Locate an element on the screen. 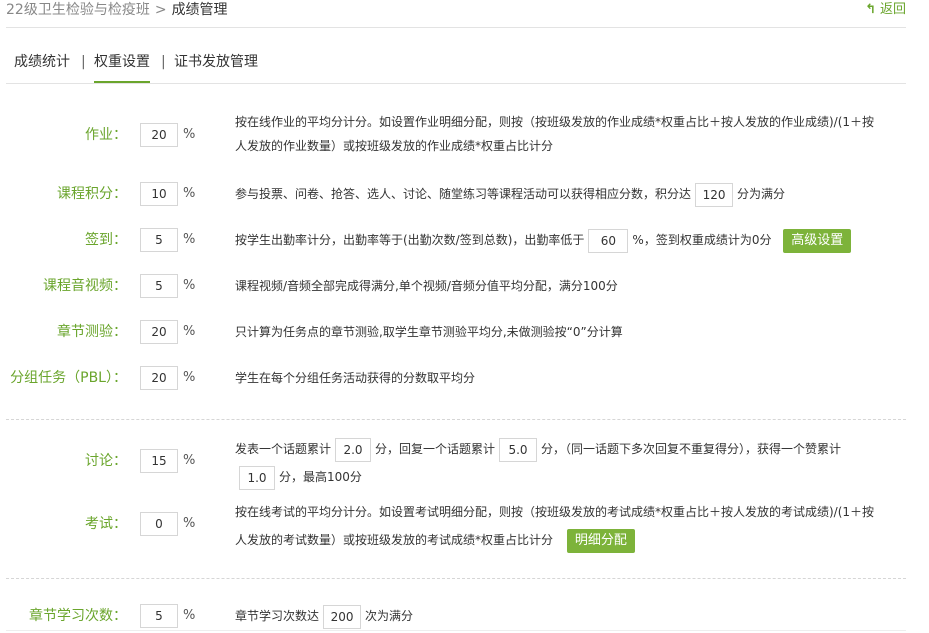 The width and height of the screenshot is (929, 633). detail-allocation-button: 明细分配 is located at coordinates (600, 541).